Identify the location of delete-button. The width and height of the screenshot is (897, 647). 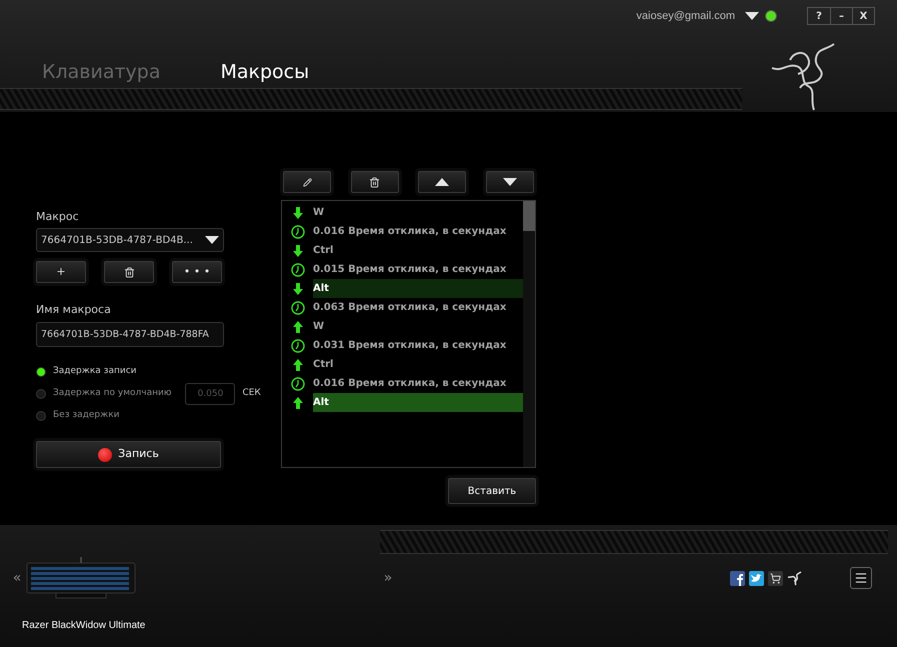
(129, 272).